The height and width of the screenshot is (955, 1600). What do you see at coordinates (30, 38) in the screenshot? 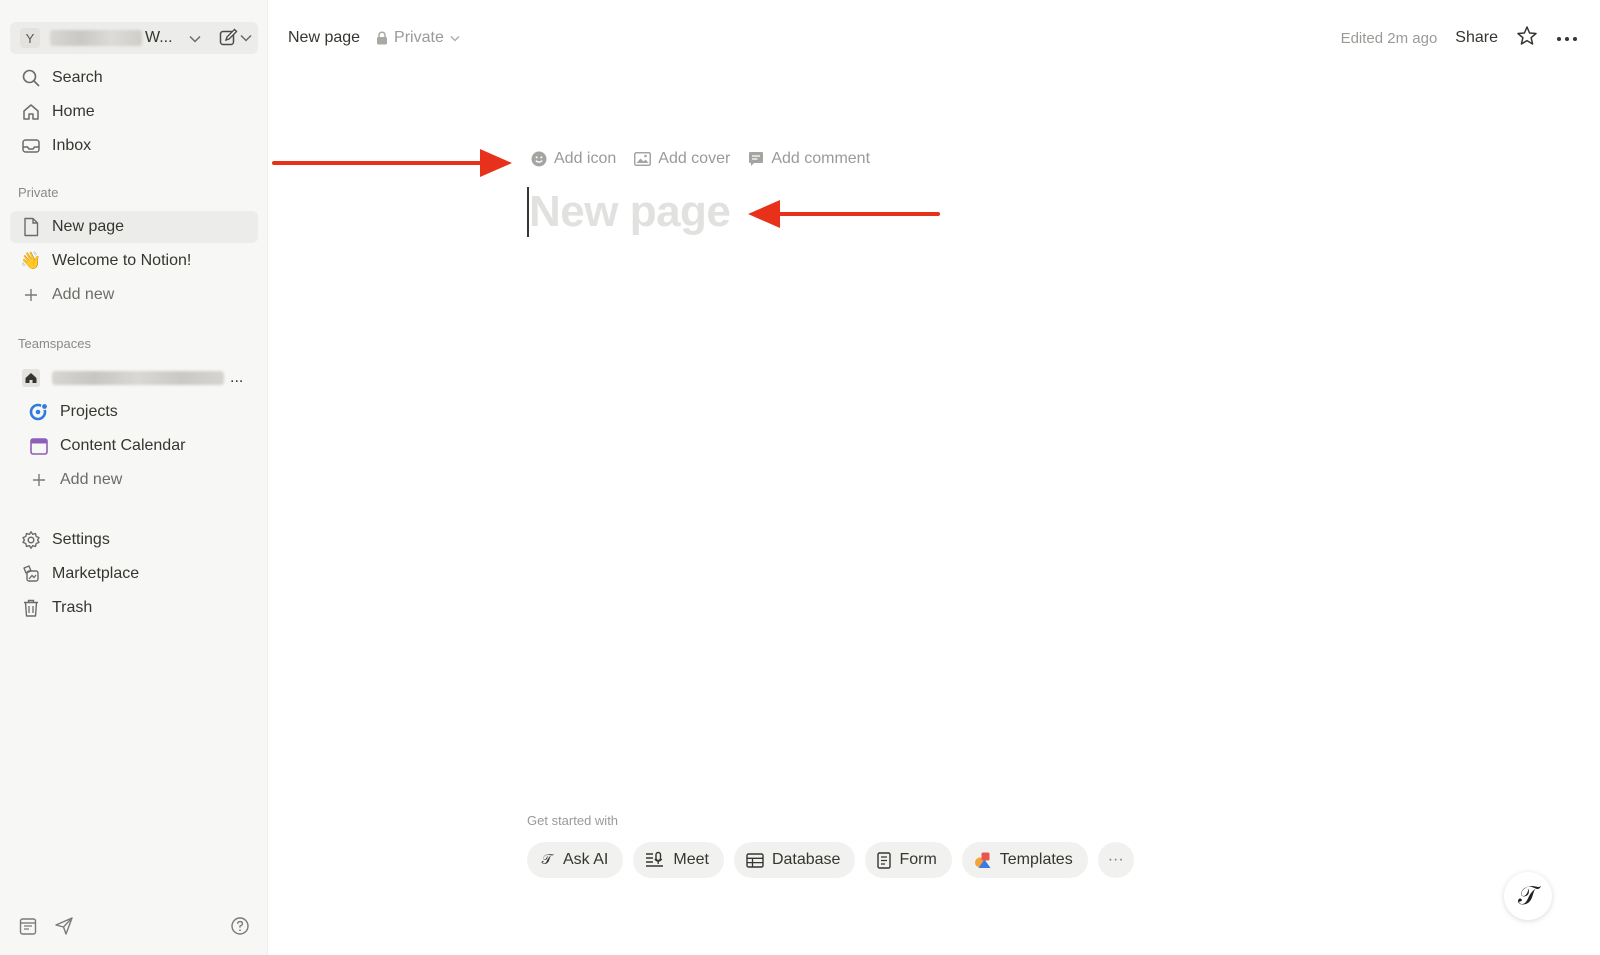
I see `workspace-avatar: Y` at bounding box center [30, 38].